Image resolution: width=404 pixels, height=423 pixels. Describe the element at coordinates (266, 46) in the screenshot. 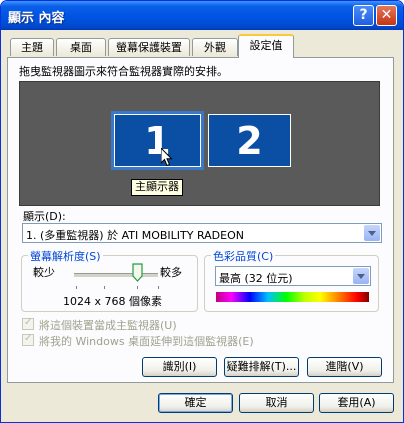

I see `tab-settings: 設定值` at that location.